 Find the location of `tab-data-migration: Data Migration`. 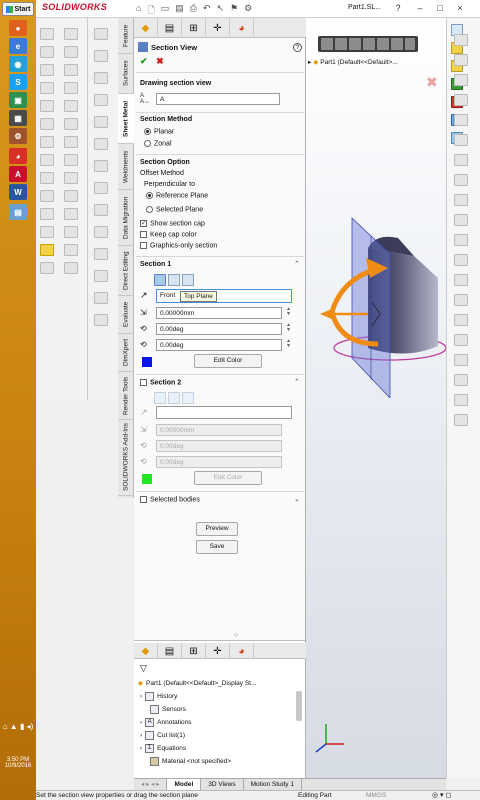

tab-data-migration: Data Migration is located at coordinates (126, 218).